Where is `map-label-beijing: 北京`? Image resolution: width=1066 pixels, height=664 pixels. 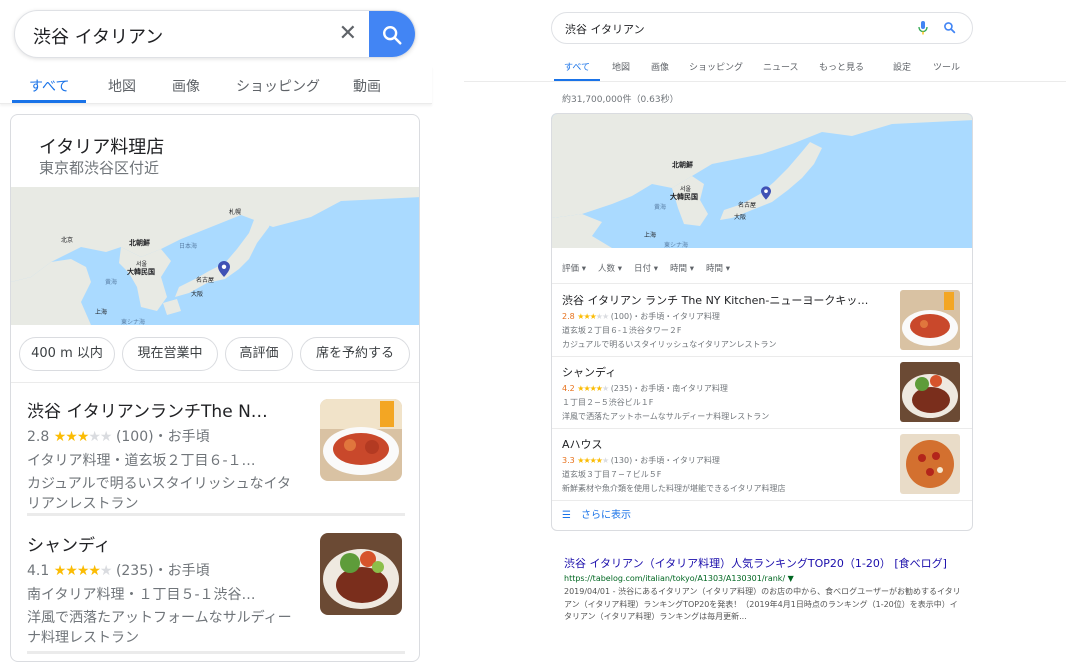 map-label-beijing: 北京 is located at coordinates (67, 240).